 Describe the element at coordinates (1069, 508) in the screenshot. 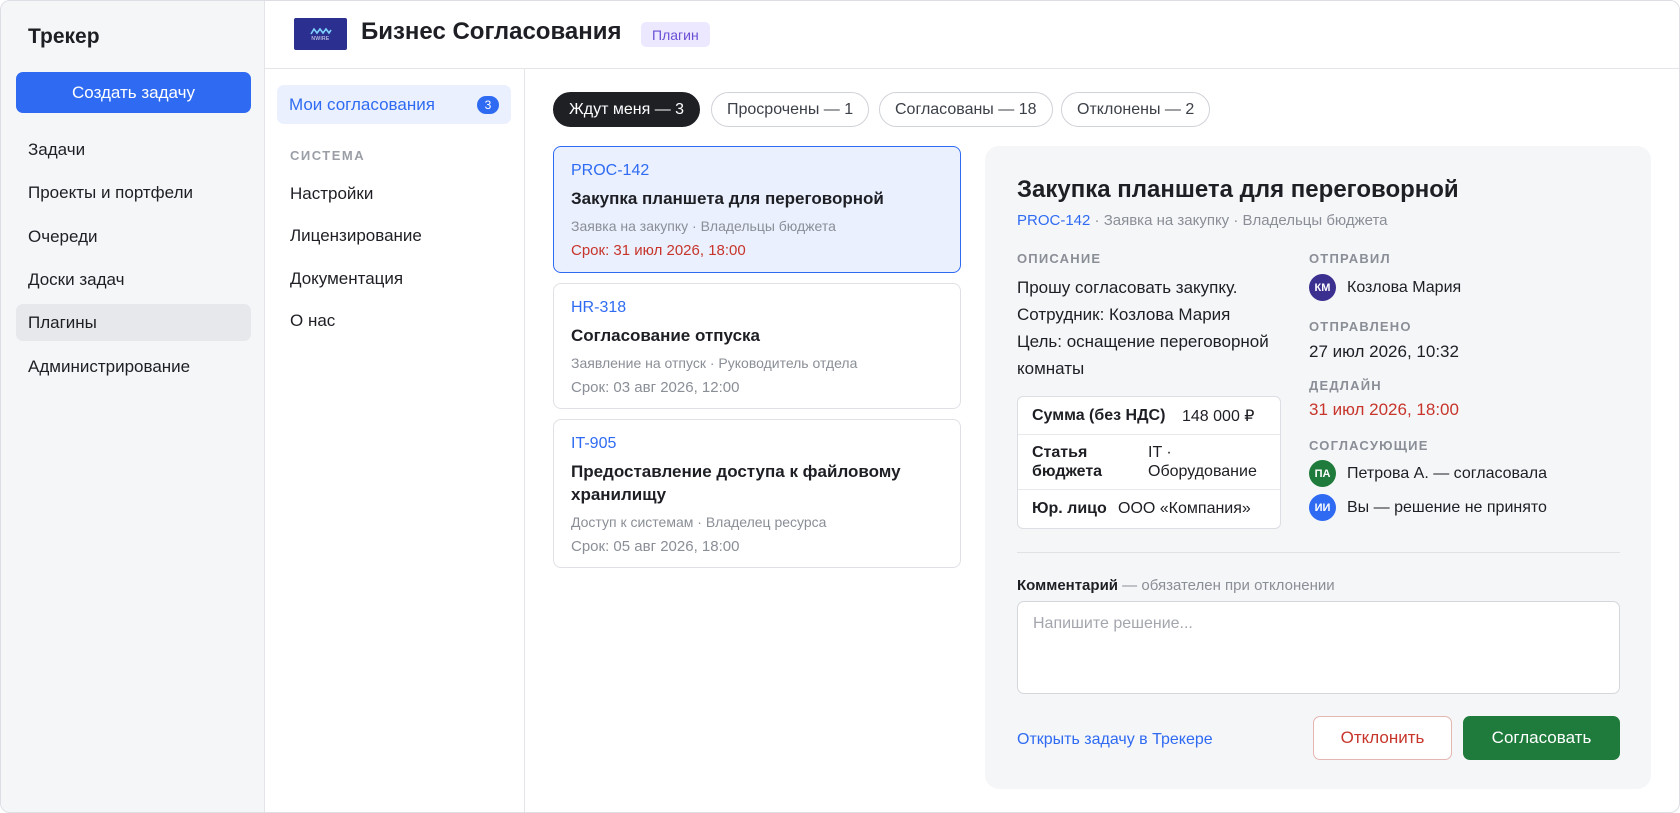

I see `field-key: Юр. лицо` at that location.